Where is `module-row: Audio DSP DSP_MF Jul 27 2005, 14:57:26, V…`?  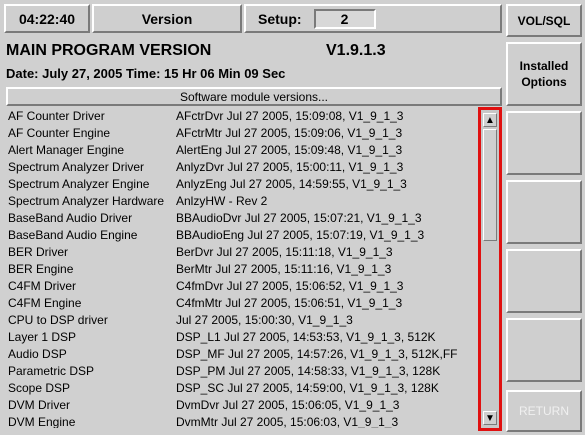
module-row: Audio DSP DSP_MF Jul 27 2005, 14:57:26, V… is located at coordinates (243, 354).